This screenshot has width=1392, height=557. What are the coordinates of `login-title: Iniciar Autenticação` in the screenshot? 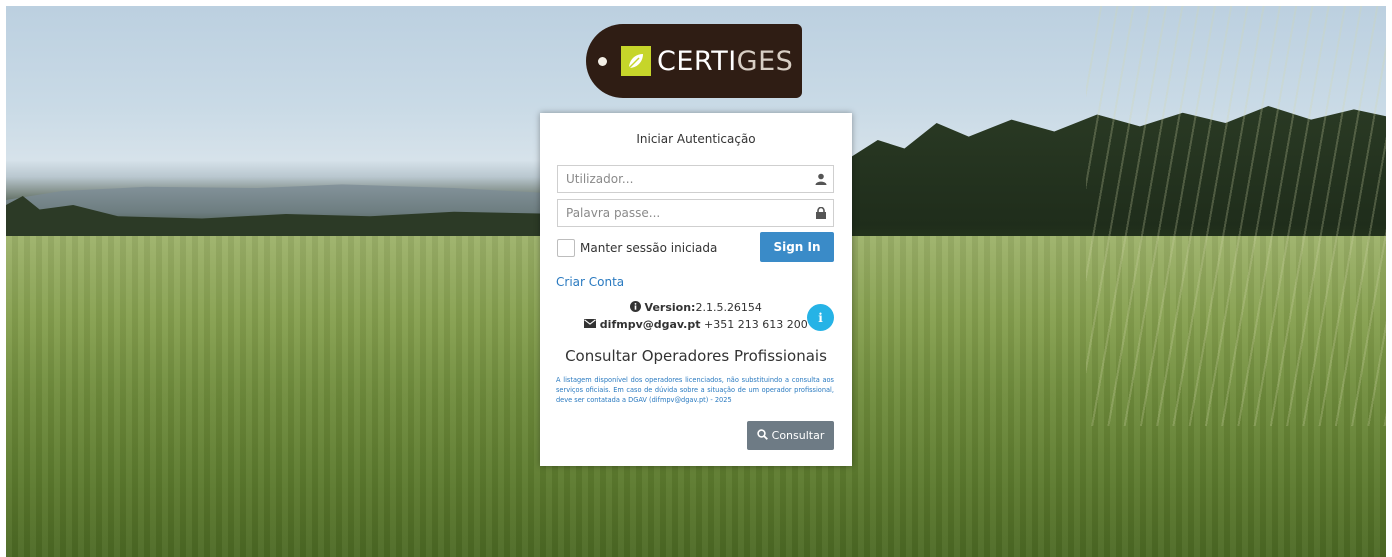 It's located at (696, 139).